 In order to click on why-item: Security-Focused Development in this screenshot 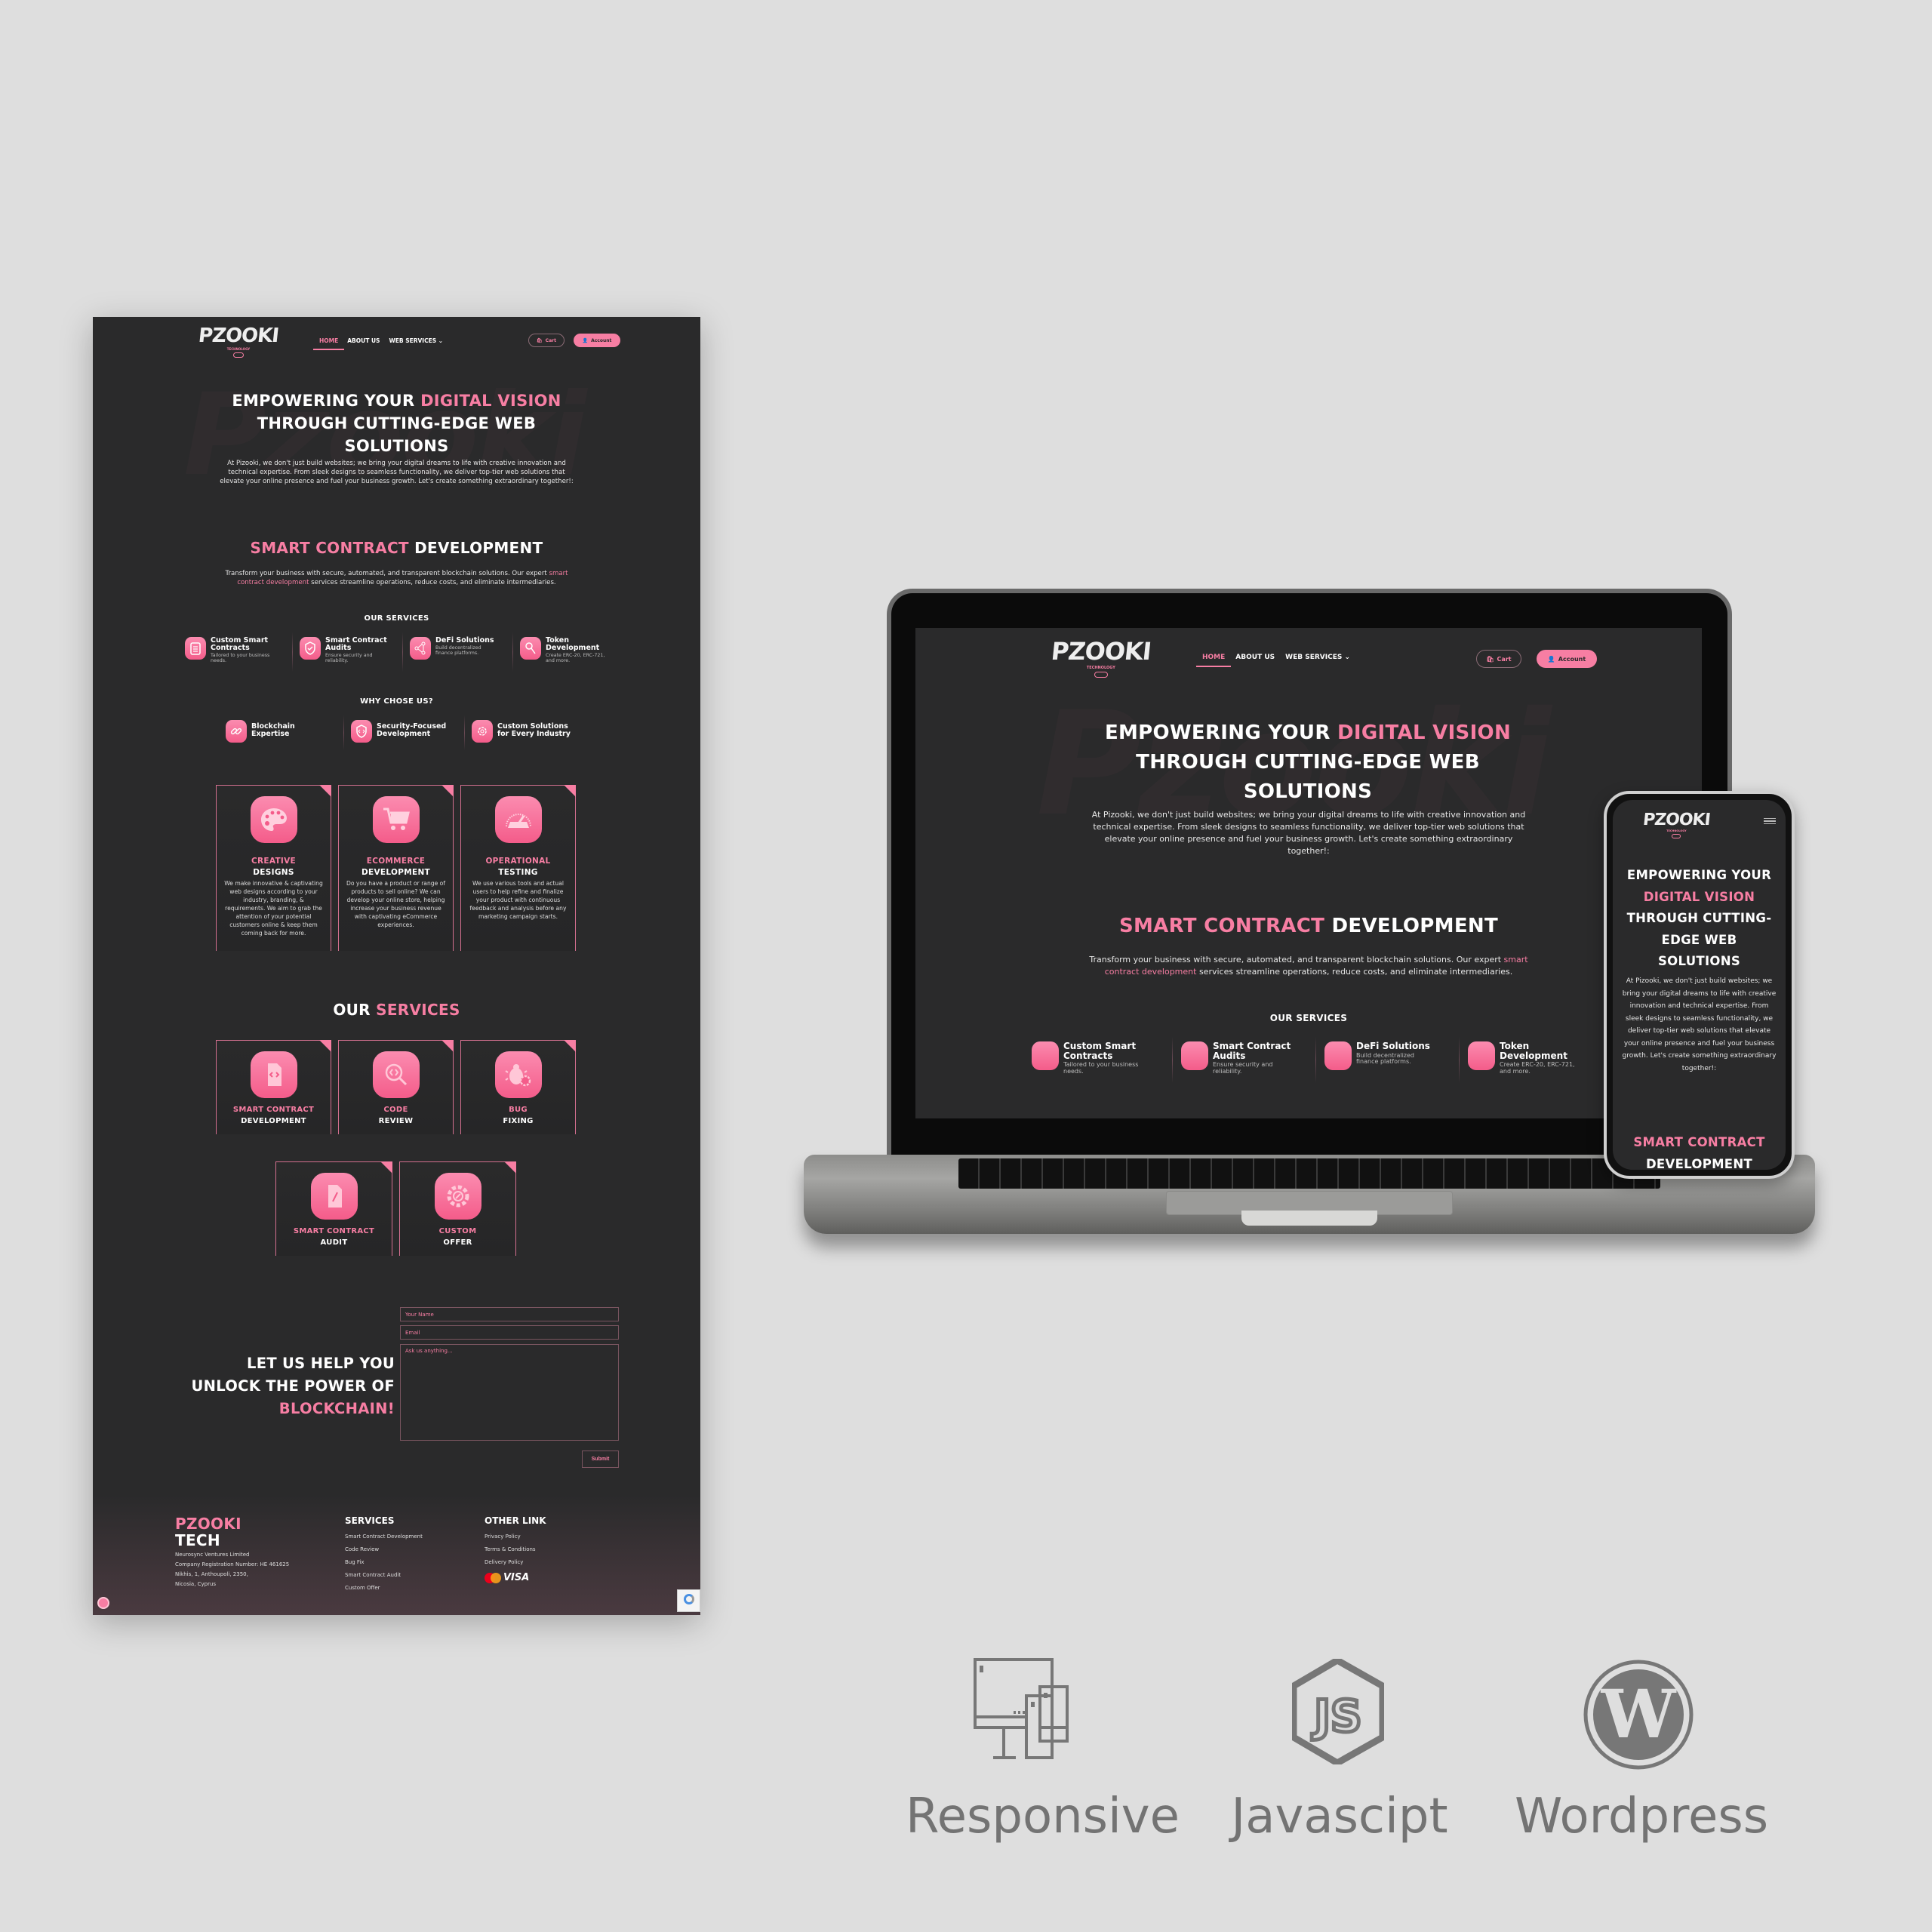, I will do `click(403, 732)`.